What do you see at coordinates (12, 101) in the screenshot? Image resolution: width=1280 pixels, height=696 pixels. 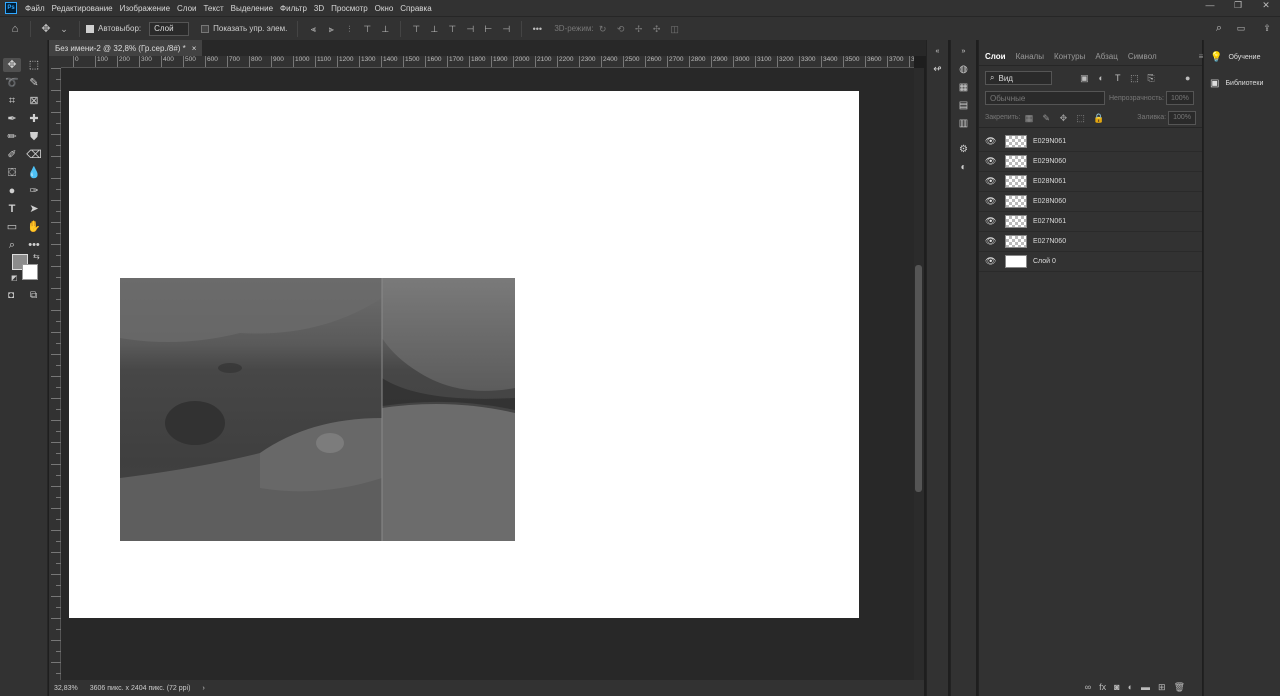 I see `crop-tool-icon: ⌗` at bounding box center [12, 101].